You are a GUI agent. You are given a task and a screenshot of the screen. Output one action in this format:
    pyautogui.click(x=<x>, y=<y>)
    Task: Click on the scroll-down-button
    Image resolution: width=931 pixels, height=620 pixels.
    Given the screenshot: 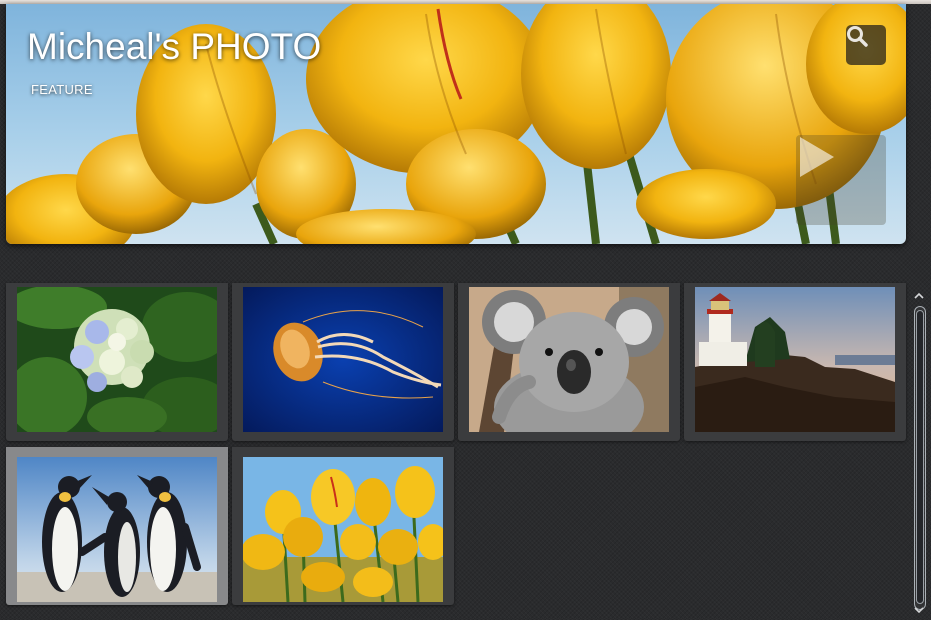 What is the action you would take?
    pyautogui.click(x=919, y=610)
    